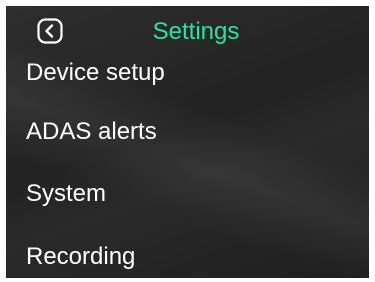 This screenshot has height=282, width=375. Describe the element at coordinates (66, 193) in the screenshot. I see `menu-item-label: System` at that location.